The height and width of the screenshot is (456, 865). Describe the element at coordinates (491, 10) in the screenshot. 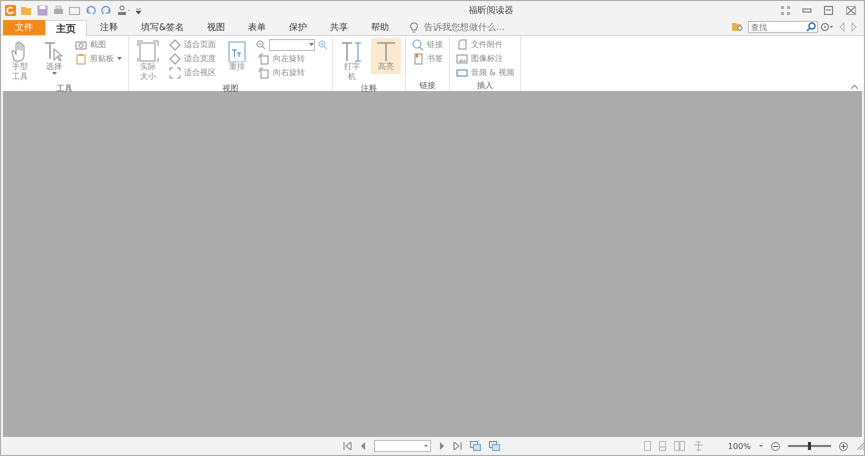

I see `window-title: 福昕阅读器` at that location.